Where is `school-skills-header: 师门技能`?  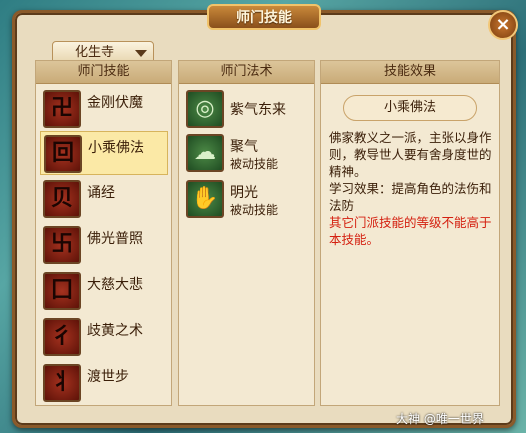
school-skills-header: 师门技能 is located at coordinates (103, 72).